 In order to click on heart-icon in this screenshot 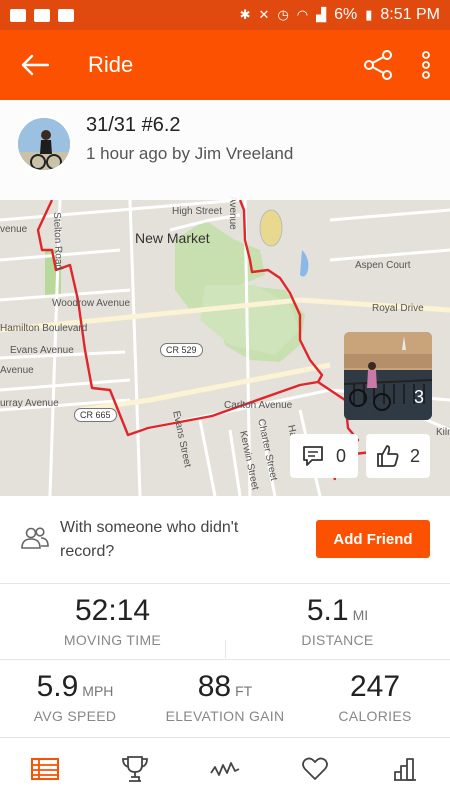, I will do `click(315, 768)`.